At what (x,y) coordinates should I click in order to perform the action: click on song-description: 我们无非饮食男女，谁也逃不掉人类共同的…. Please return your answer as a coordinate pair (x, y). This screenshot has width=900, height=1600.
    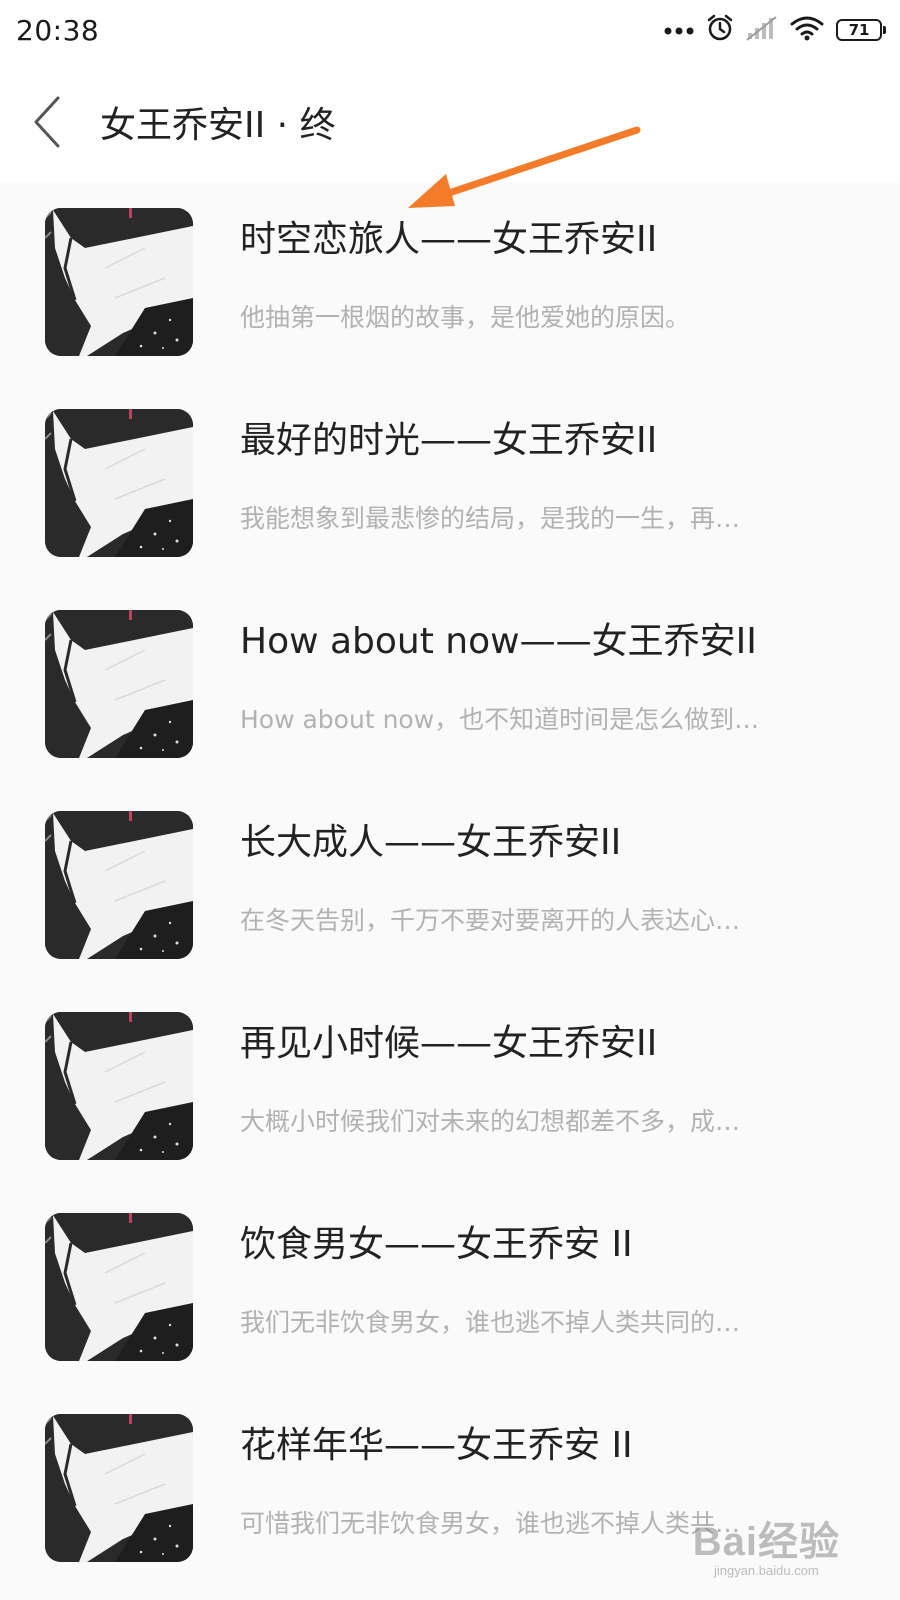
    Looking at the image, I should click on (490, 1322).